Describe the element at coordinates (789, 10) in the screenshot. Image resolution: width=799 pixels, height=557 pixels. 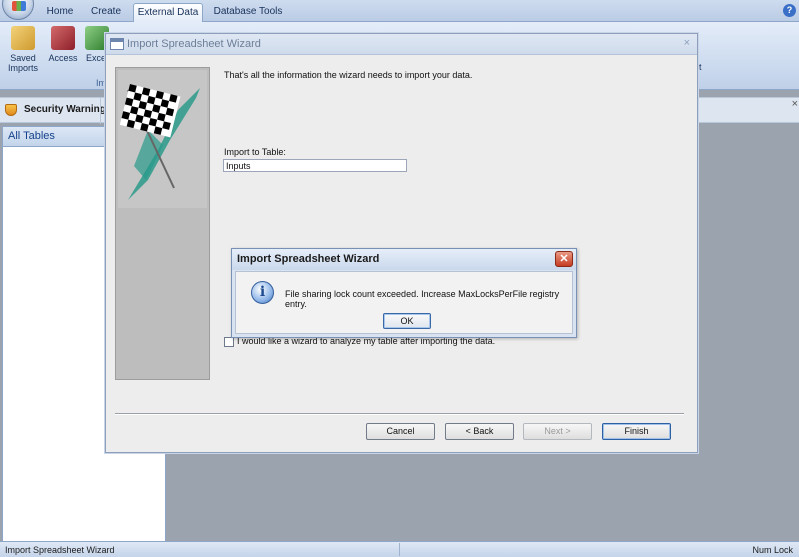
I see `help-icon: ?` at that location.